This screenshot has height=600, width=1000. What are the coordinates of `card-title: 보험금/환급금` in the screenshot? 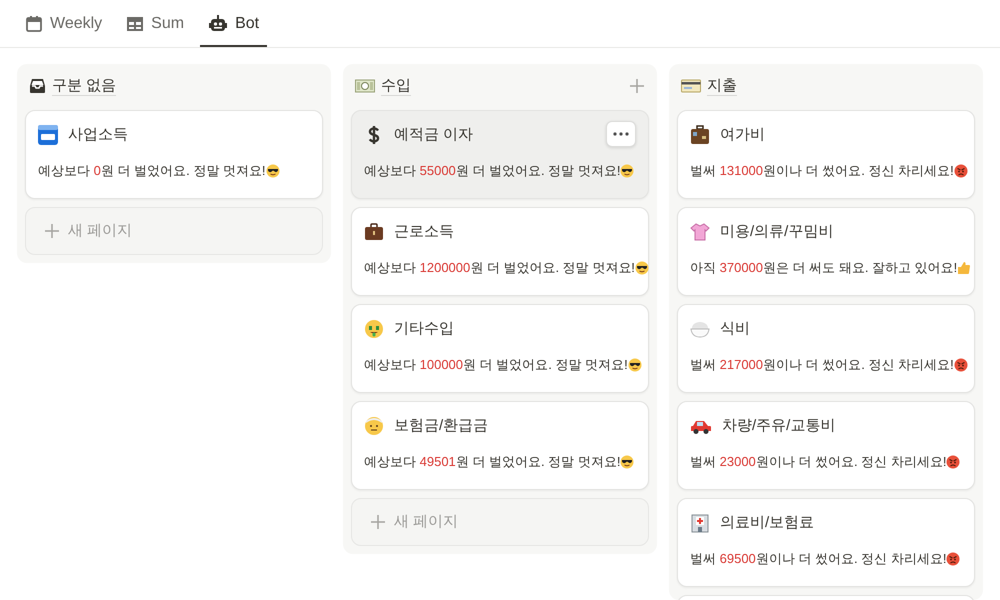 It's located at (441, 426).